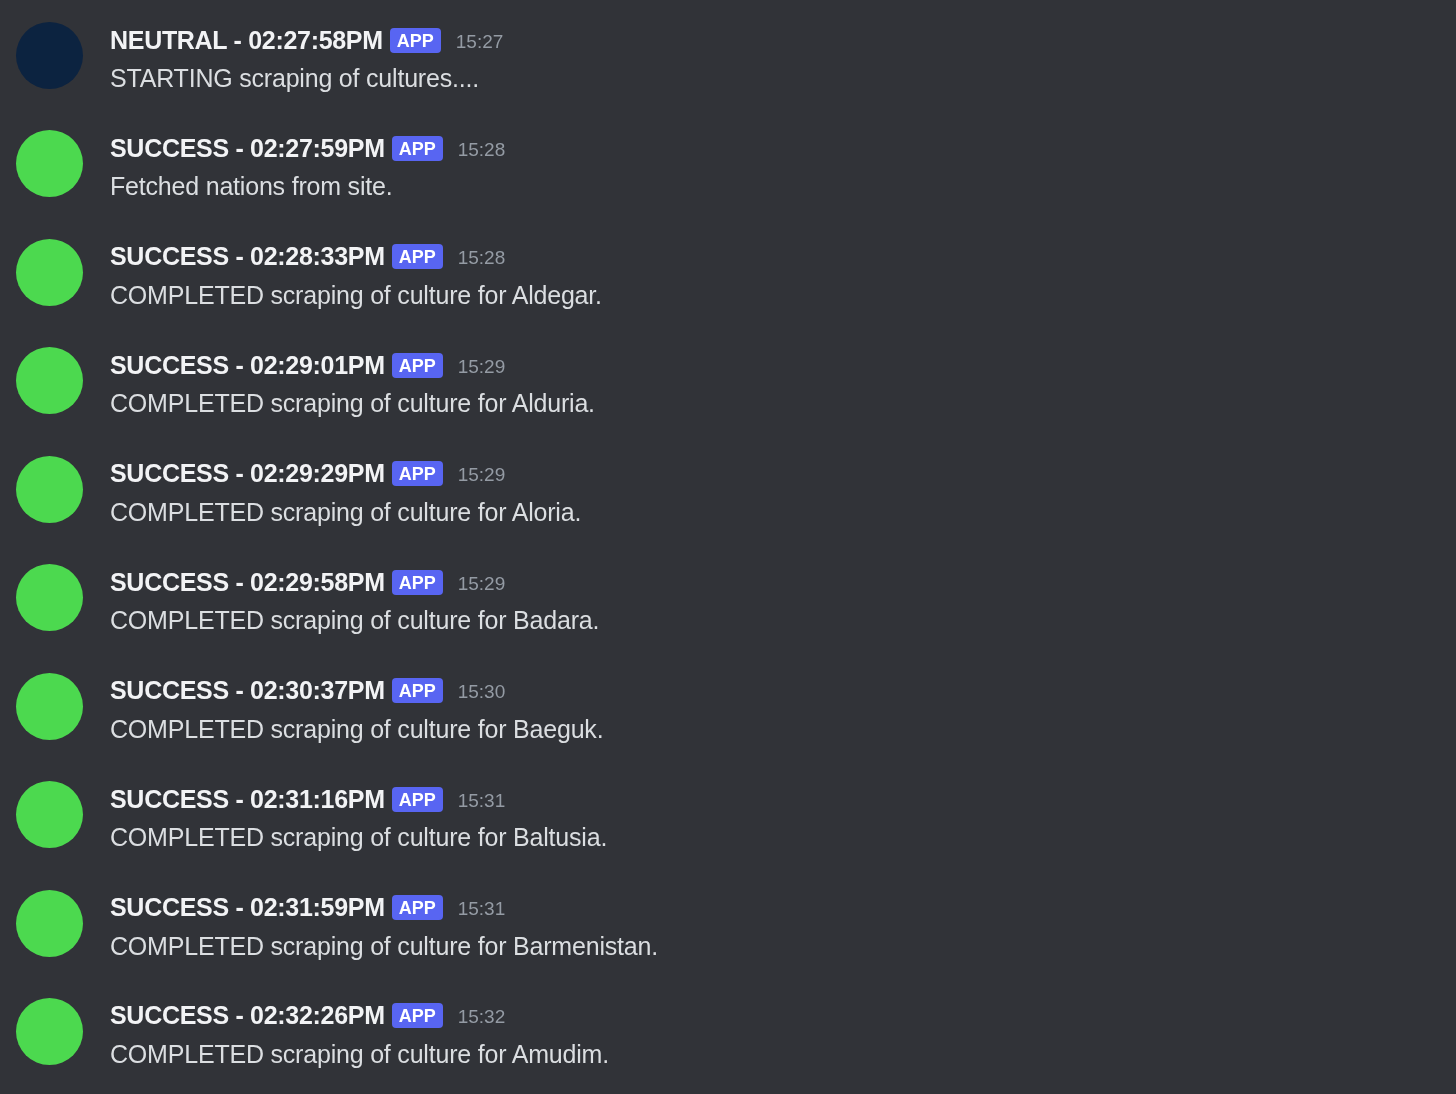 This screenshot has width=1456, height=1094. What do you see at coordinates (247, 148) in the screenshot?
I see `author-name: SUCCESS - 02:27:59PM` at bounding box center [247, 148].